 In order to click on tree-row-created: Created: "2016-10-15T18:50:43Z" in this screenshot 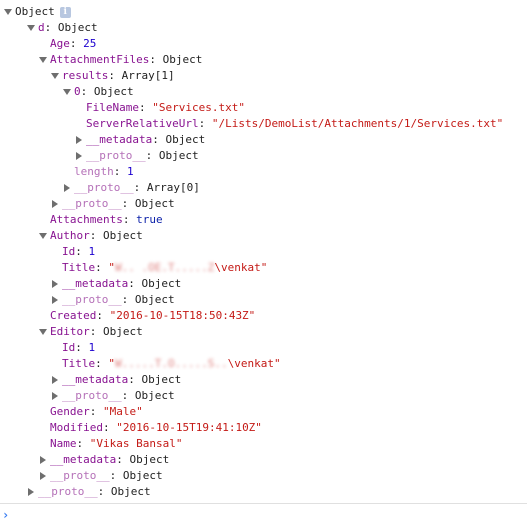, I will do `click(263, 316)`.